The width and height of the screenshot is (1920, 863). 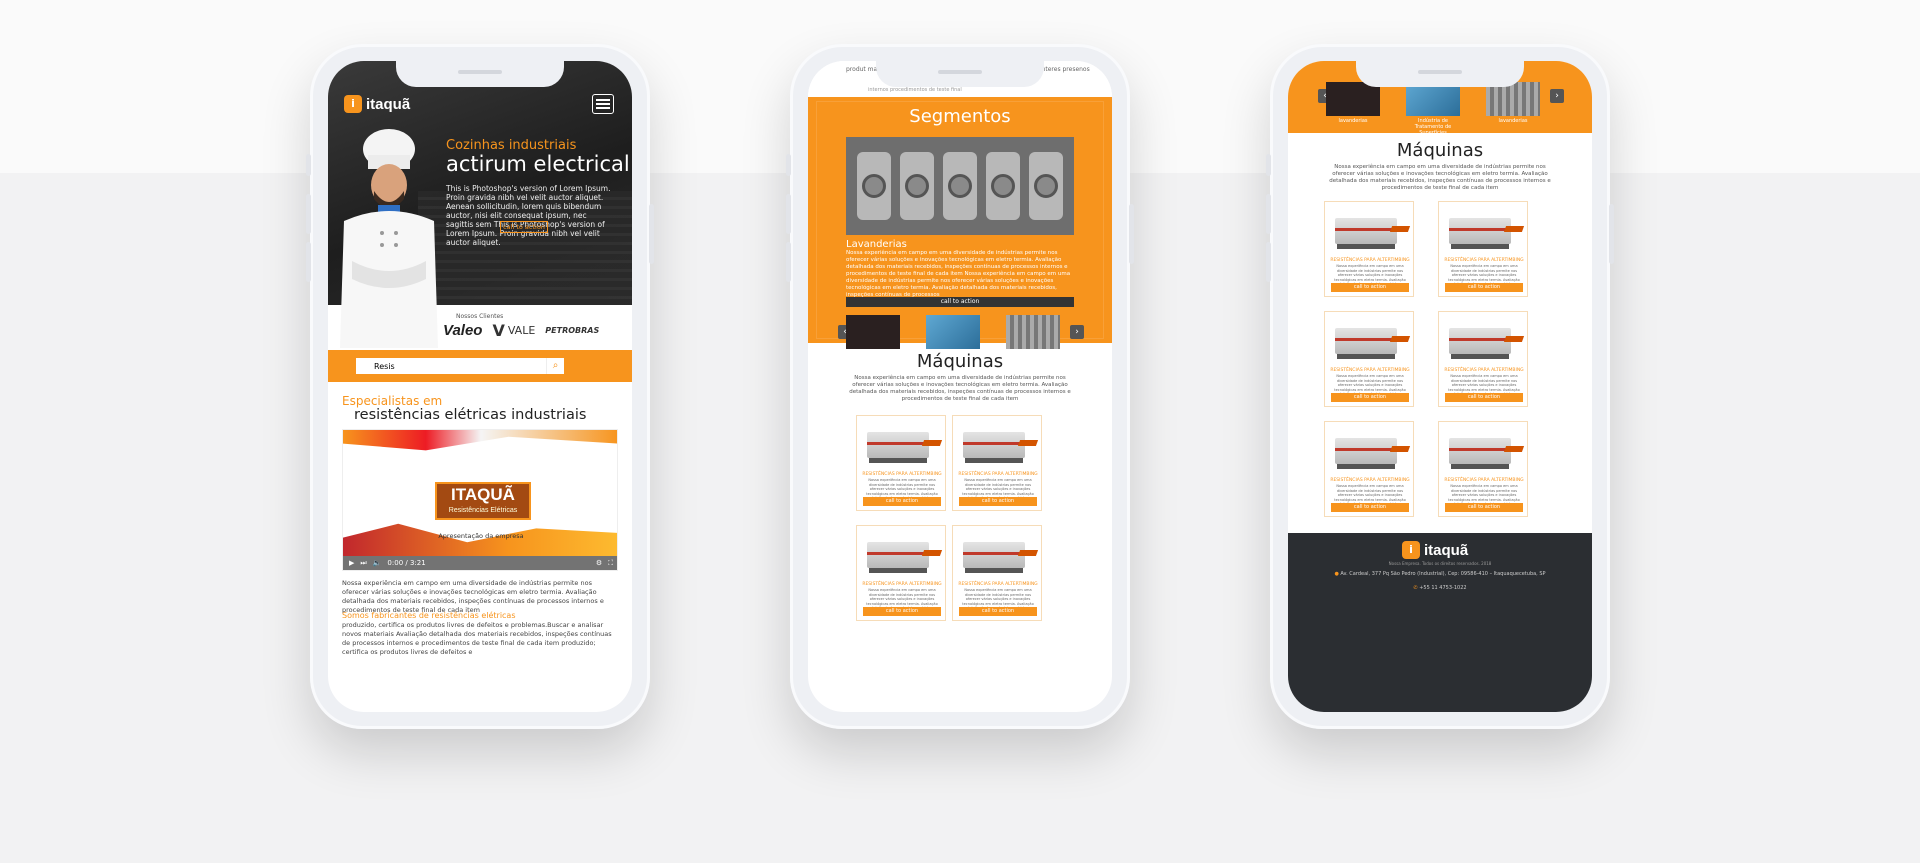 I want to click on thumb-label: lavanderias, so click(x=1513, y=121).